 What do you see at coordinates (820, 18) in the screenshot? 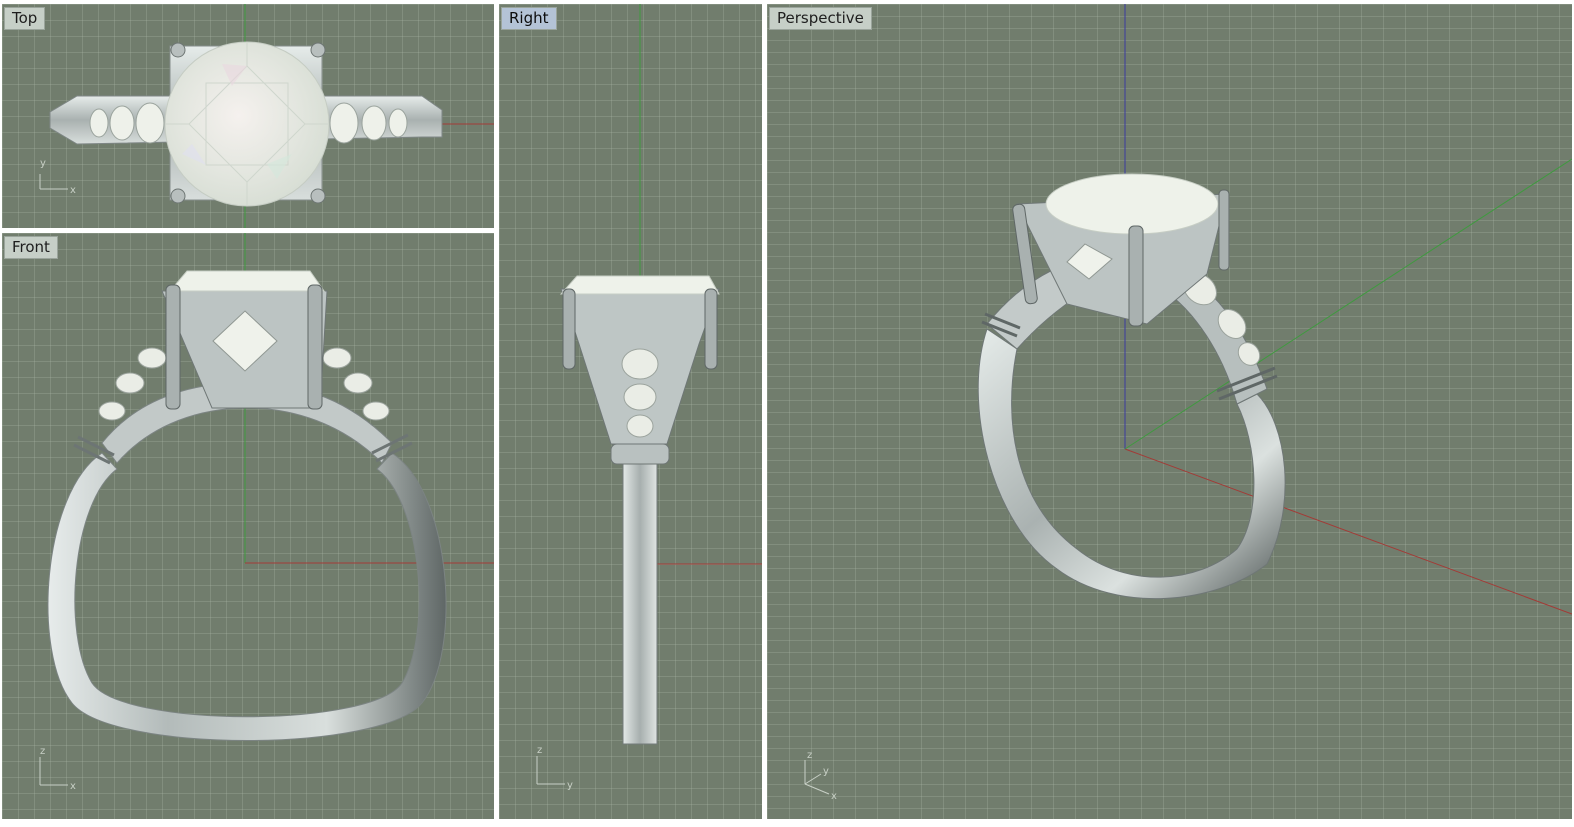
I see `viewport-label-perspective: Perspective` at bounding box center [820, 18].